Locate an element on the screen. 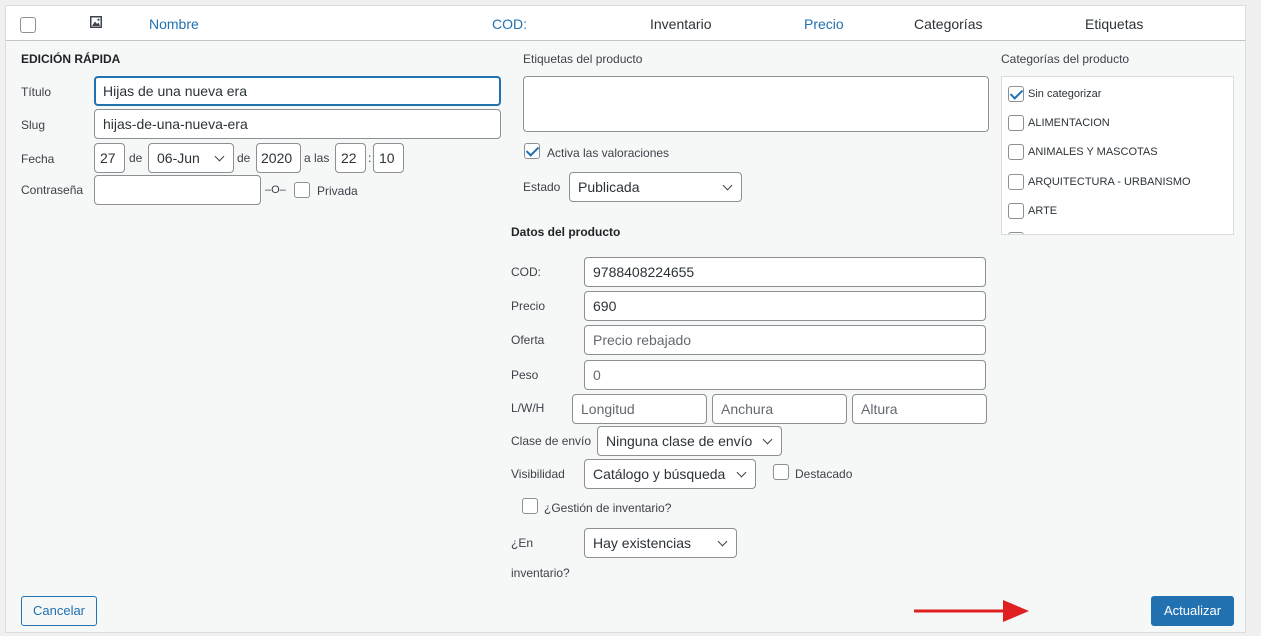 Image resolution: width=1261 pixels, height=636 pixels. envio-select: Ninguna clase de envío is located at coordinates (689, 441).